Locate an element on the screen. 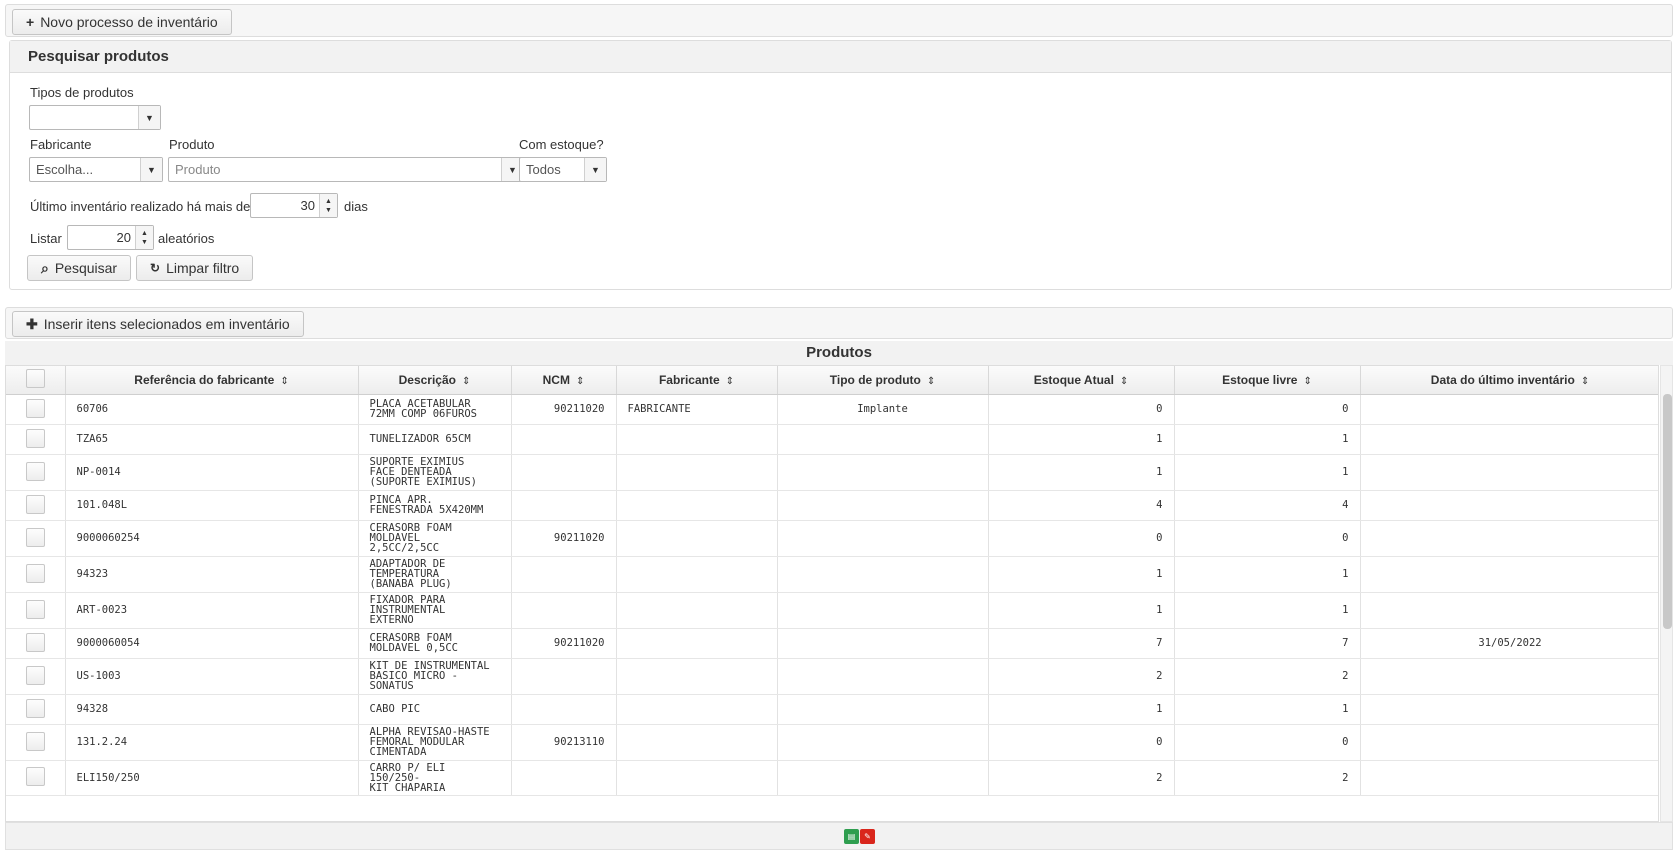 The width and height of the screenshot is (1680, 850). product-types-select: ▼ is located at coordinates (95, 117).